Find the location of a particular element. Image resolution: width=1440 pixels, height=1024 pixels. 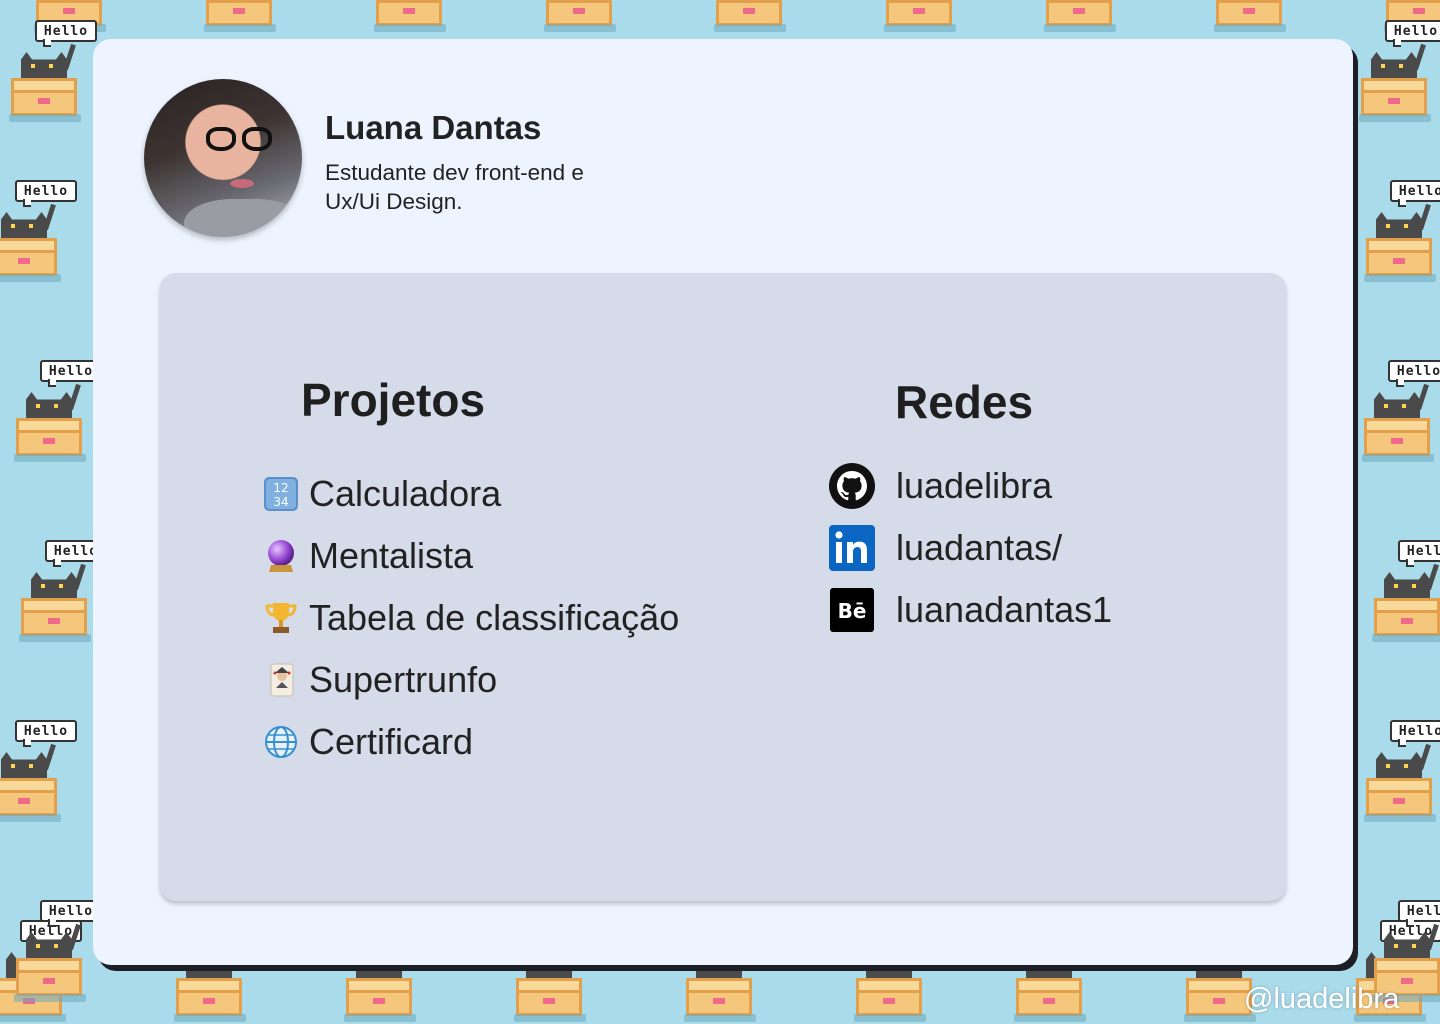

project-link-supertrunfo: Supertrunfo is located at coordinates (470, 680).